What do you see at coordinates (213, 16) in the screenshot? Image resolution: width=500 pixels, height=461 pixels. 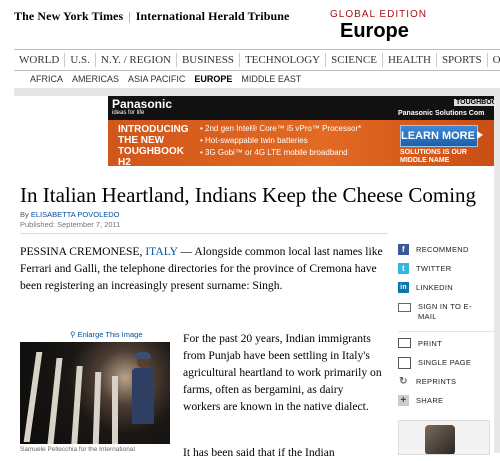 I see `iht-logo-text: International Herald Tribune` at bounding box center [213, 16].